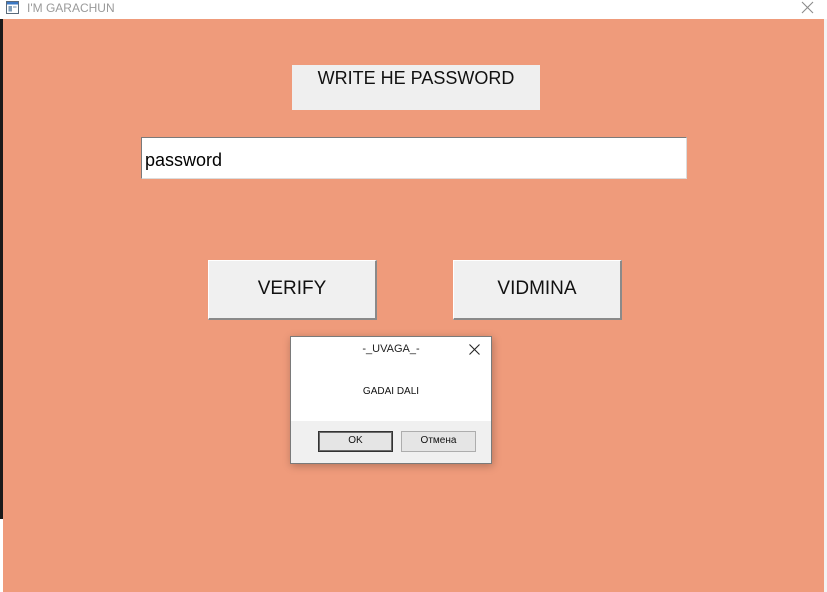  I want to click on password-input, so click(414, 158).